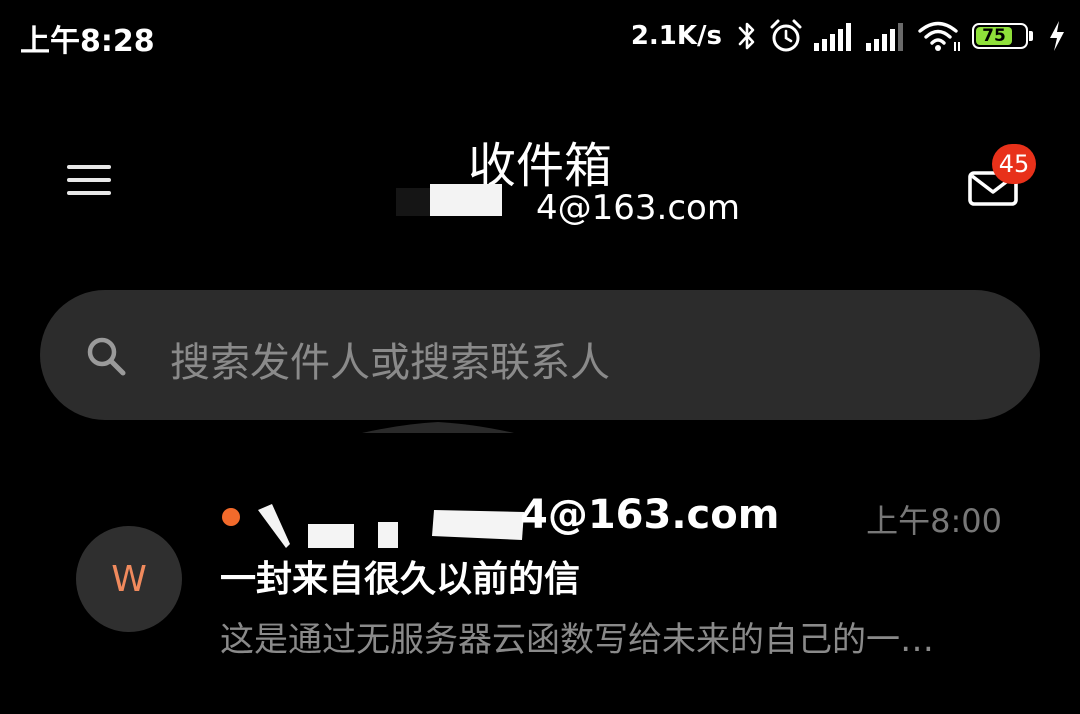 This screenshot has height=714, width=1080. I want to click on sender-name: 4@163.com, so click(650, 515).